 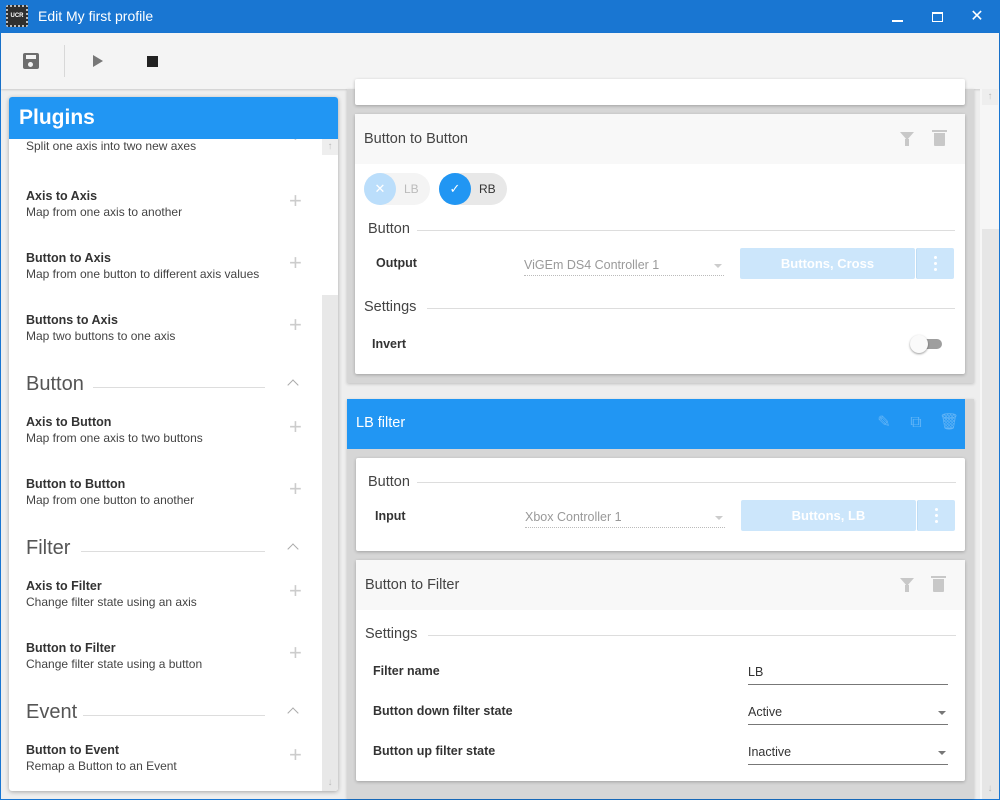 What do you see at coordinates (390, 516) in the screenshot?
I see `input-label: Input` at bounding box center [390, 516].